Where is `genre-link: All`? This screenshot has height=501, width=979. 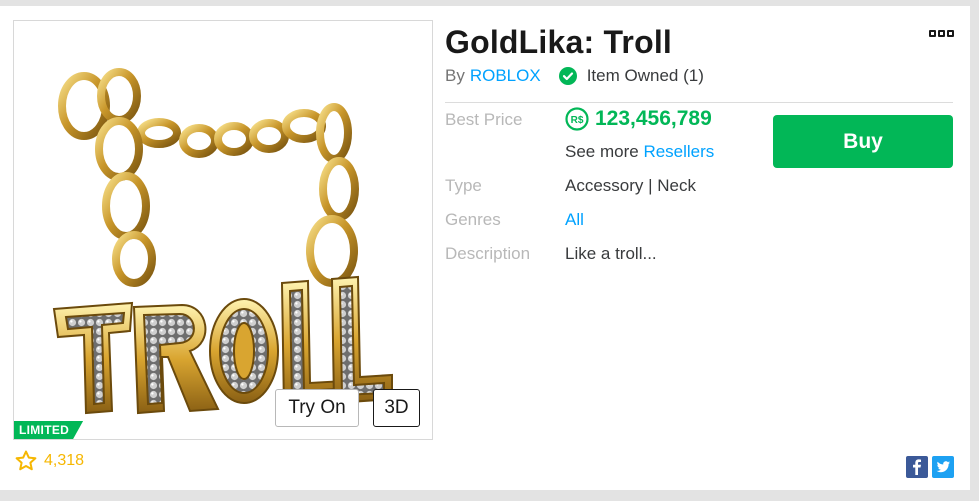
genre-link: All is located at coordinates (574, 220).